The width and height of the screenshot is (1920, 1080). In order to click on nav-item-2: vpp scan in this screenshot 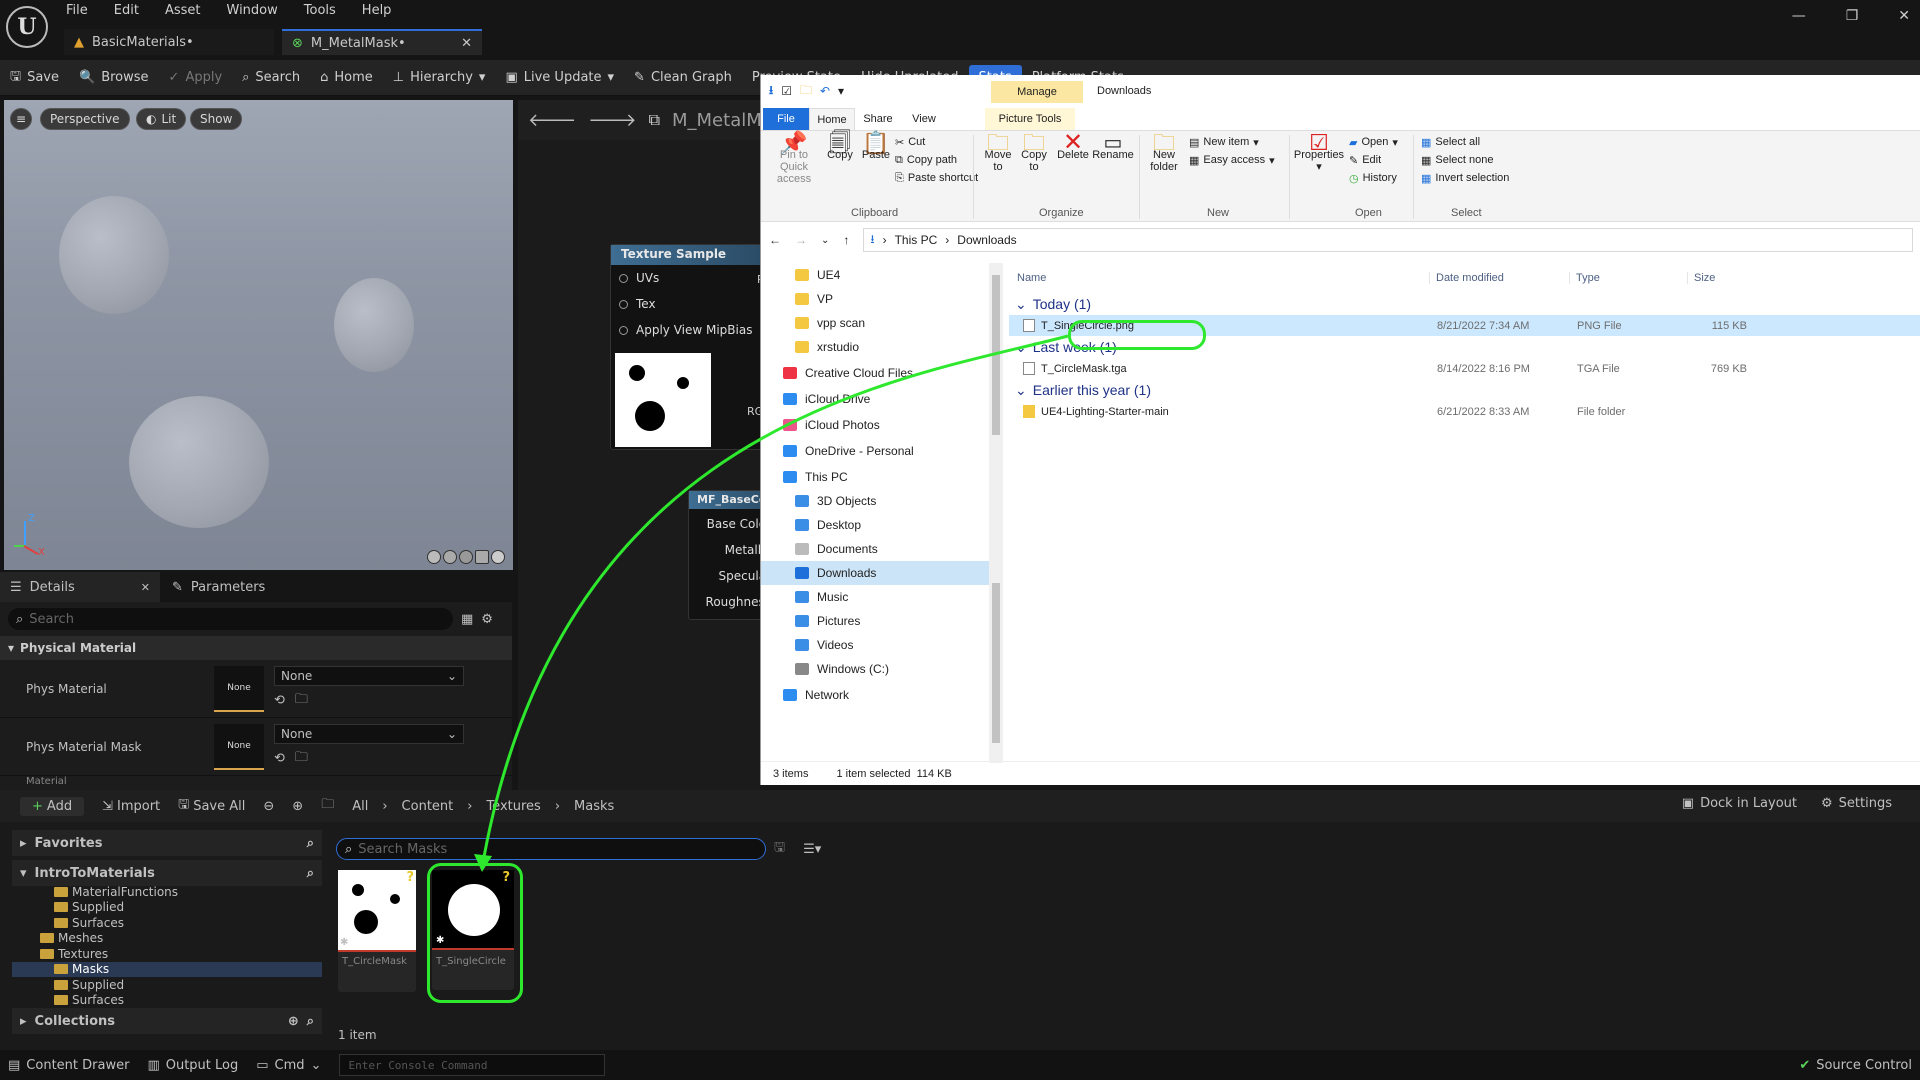, I will do `click(875, 323)`.